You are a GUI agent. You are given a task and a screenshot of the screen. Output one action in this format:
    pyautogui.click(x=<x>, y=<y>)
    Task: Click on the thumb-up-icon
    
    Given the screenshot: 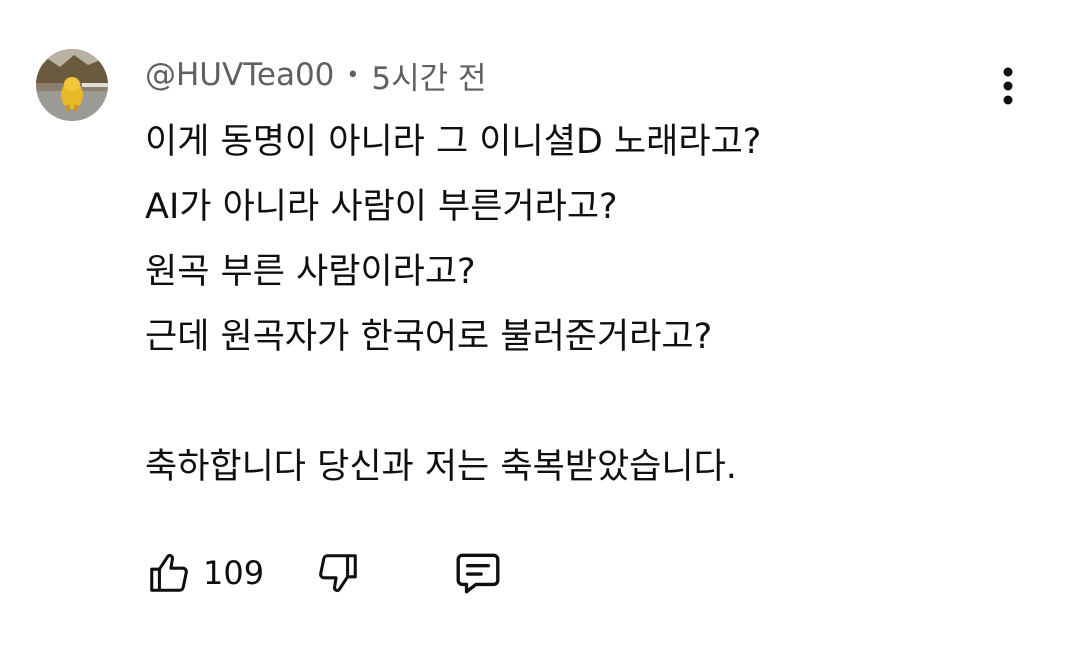 What is the action you would take?
    pyautogui.click(x=169, y=573)
    